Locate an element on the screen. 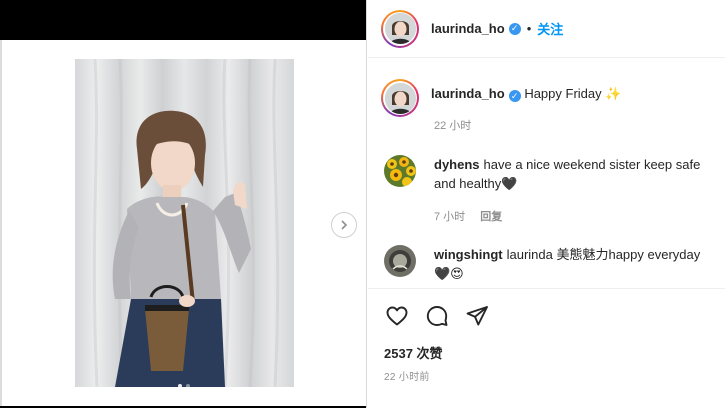 The height and width of the screenshot is (408, 725). caption-author-avatar is located at coordinates (400, 98).